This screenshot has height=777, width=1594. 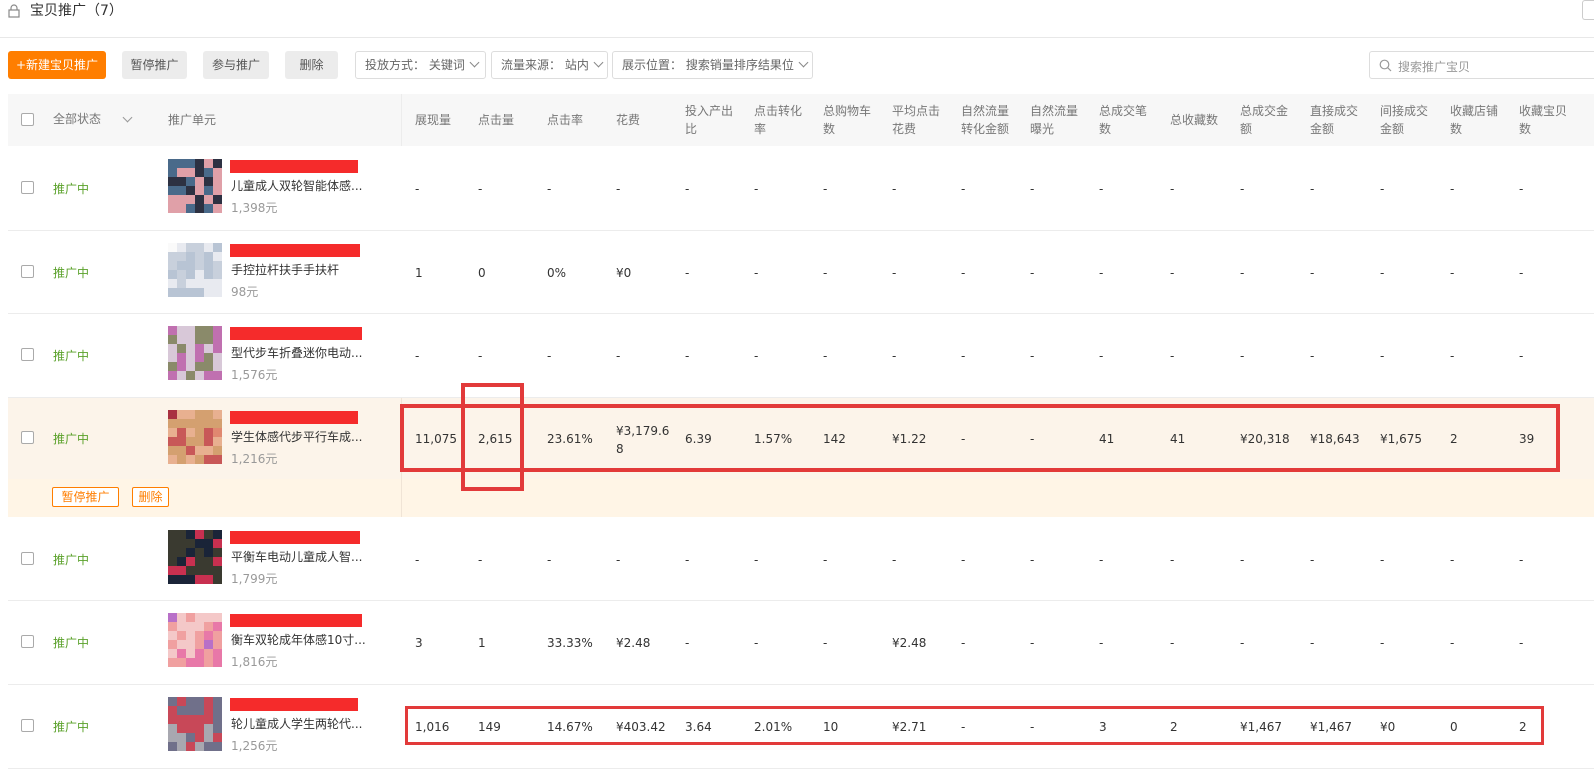 I want to click on status-filter-header: 全部状态, so click(x=77, y=119).